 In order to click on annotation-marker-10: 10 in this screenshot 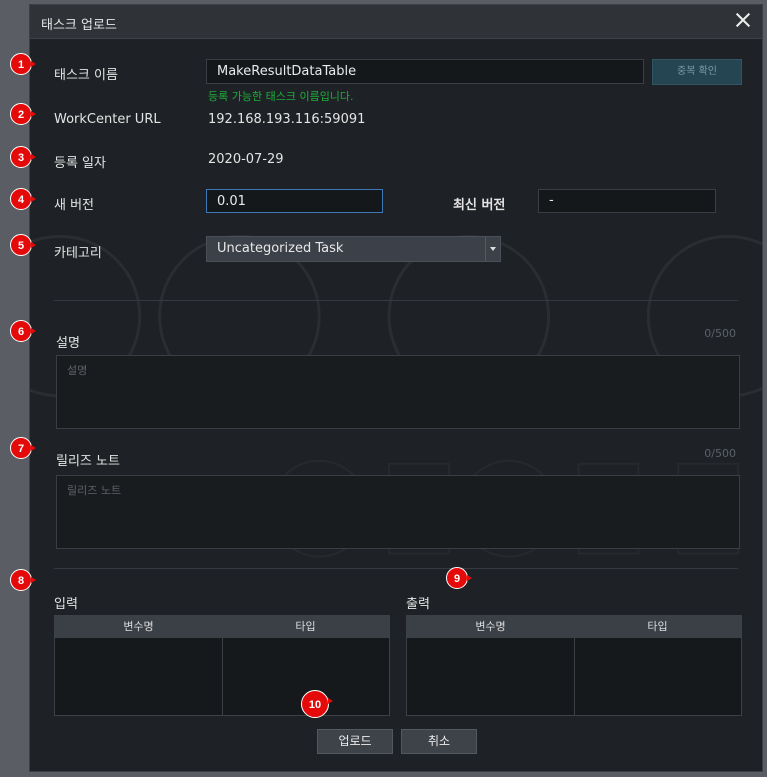, I will do `click(317, 704)`.